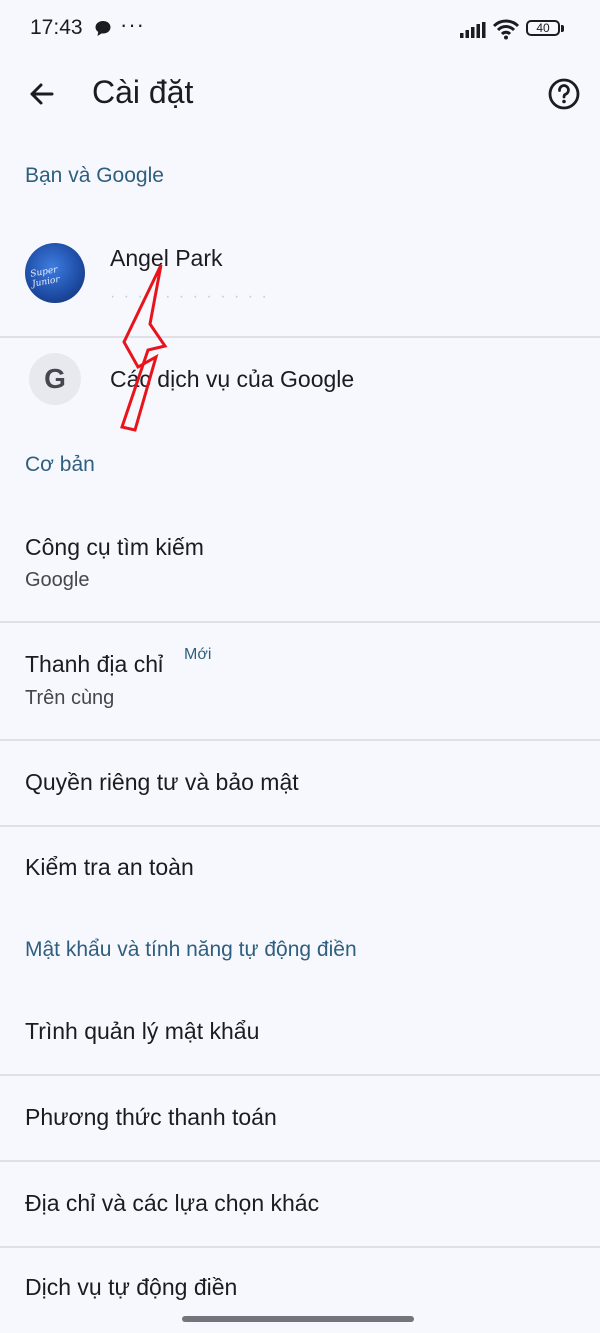 Image resolution: width=600 pixels, height=1333 pixels. Describe the element at coordinates (300, 1118) in the screenshot. I see `payment-methods-row: Phương thức thanh toán` at that location.